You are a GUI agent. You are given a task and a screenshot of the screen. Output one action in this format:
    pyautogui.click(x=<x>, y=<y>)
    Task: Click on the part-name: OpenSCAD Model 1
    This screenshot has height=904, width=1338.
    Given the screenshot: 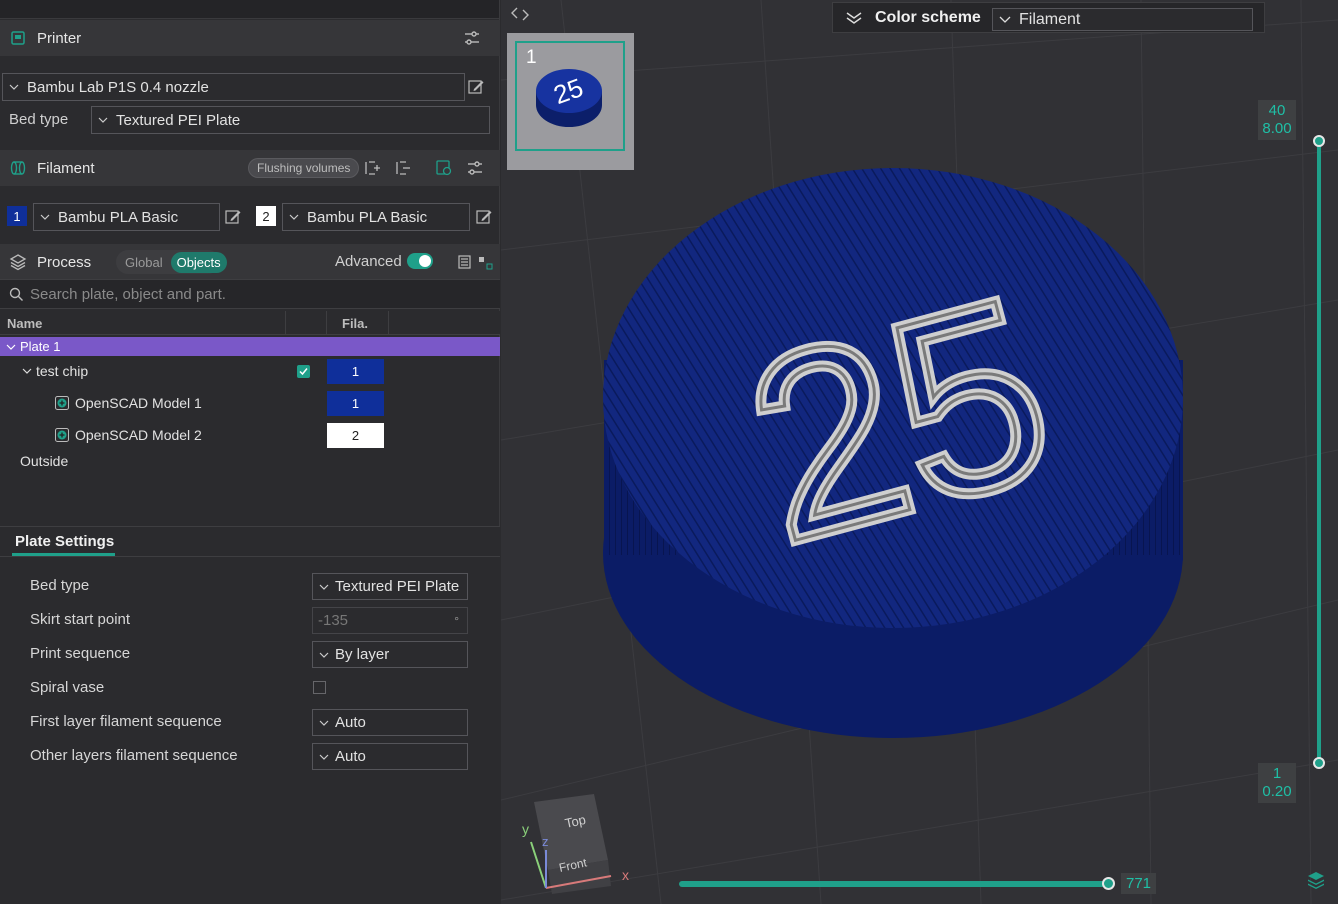 What is the action you would take?
    pyautogui.click(x=138, y=403)
    